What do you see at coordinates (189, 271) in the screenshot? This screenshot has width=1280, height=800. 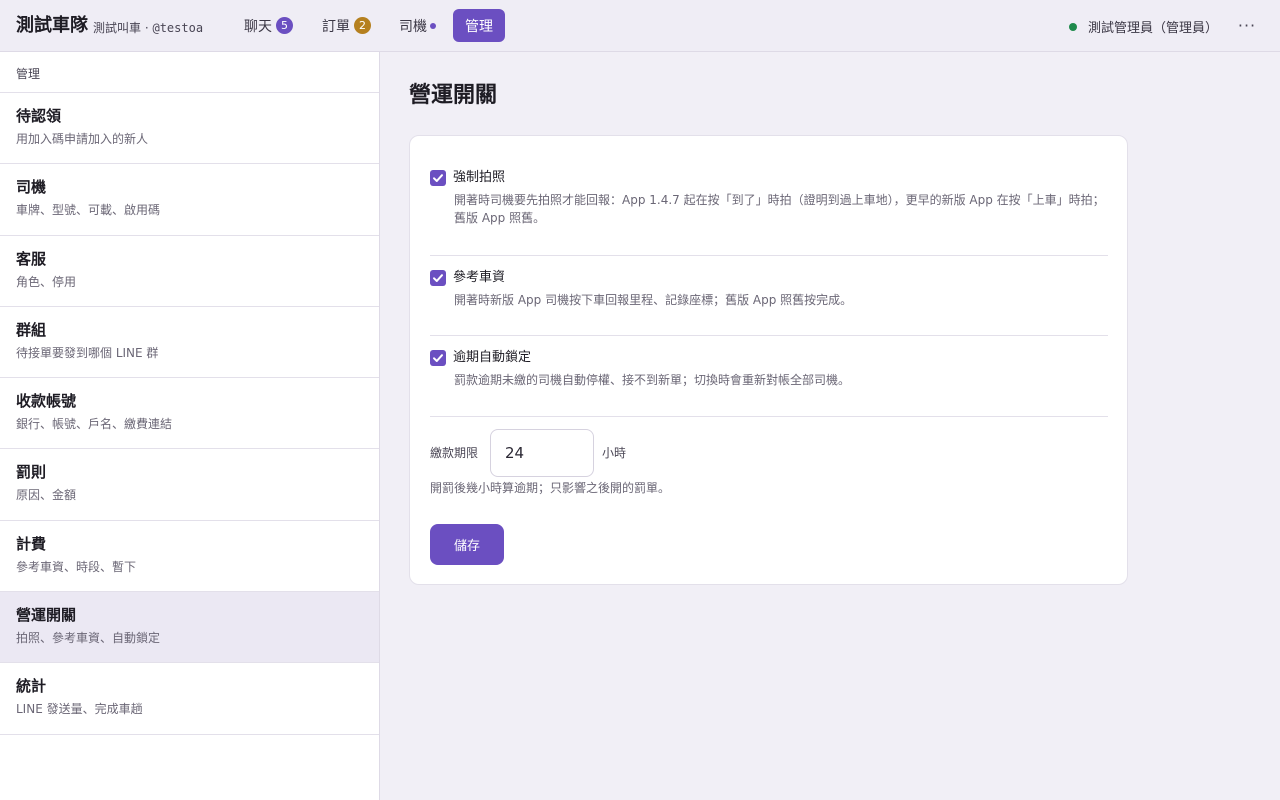 I see `sidebar-item-support: 客服 角色、停用` at bounding box center [189, 271].